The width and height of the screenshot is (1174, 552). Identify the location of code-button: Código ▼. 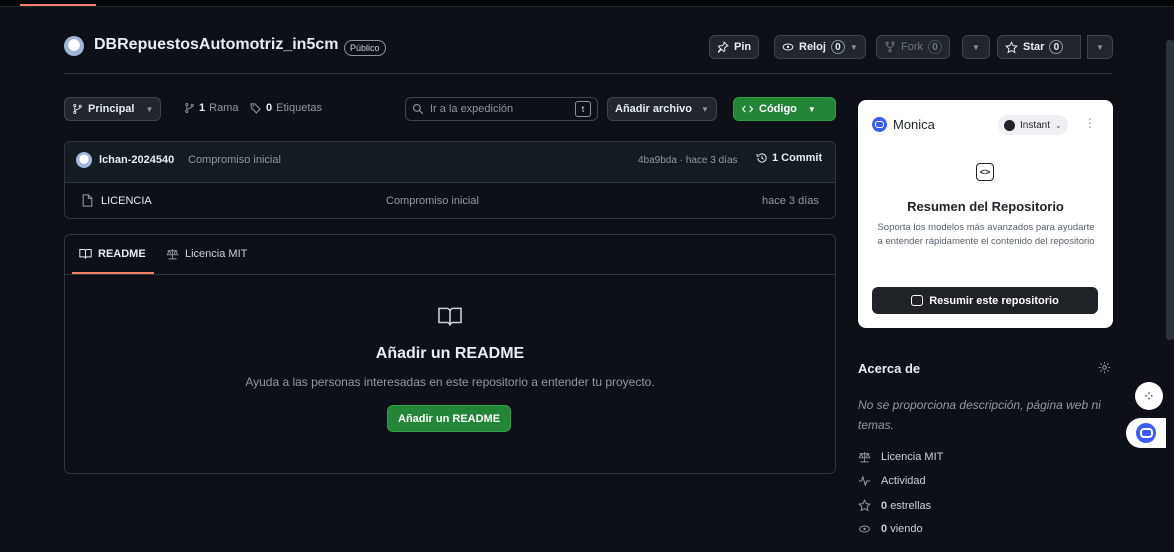
(784, 109).